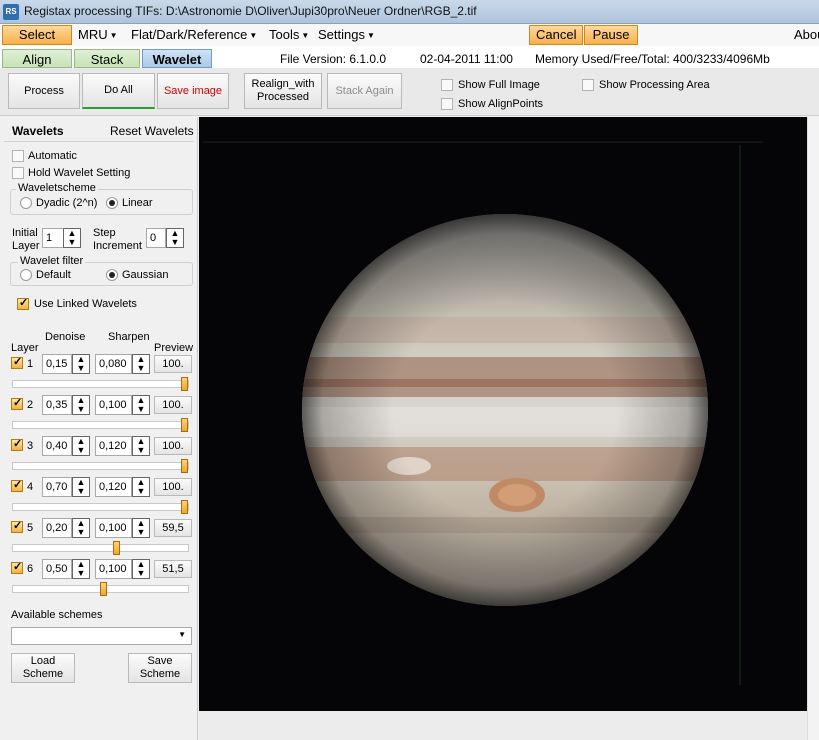 The image size is (819, 740). I want to click on tab-align: Align, so click(37, 58).